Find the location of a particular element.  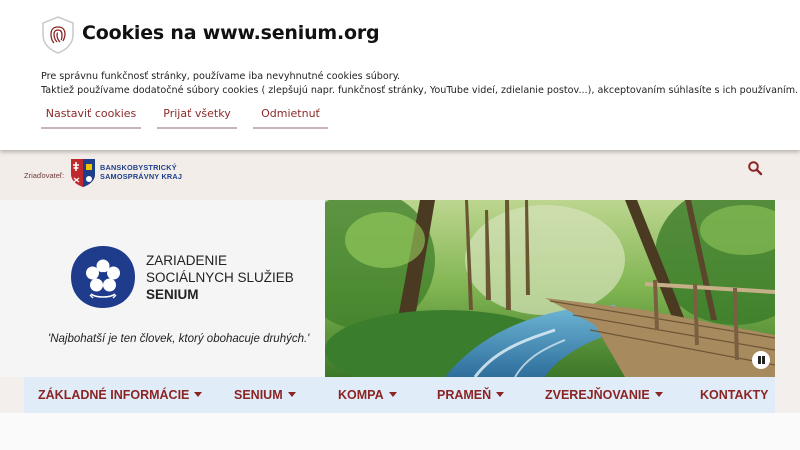

founder-name: BANSKOBYSTRICKÝ SAMOSPRÁVNY KRAJ is located at coordinates (141, 172).